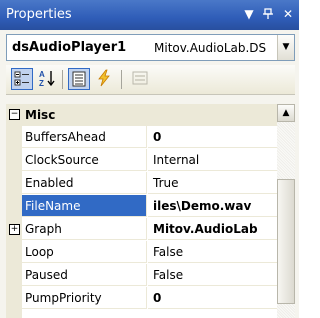 The height and width of the screenshot is (318, 320). I want to click on property-toolbar: A Z, so click(150, 80).